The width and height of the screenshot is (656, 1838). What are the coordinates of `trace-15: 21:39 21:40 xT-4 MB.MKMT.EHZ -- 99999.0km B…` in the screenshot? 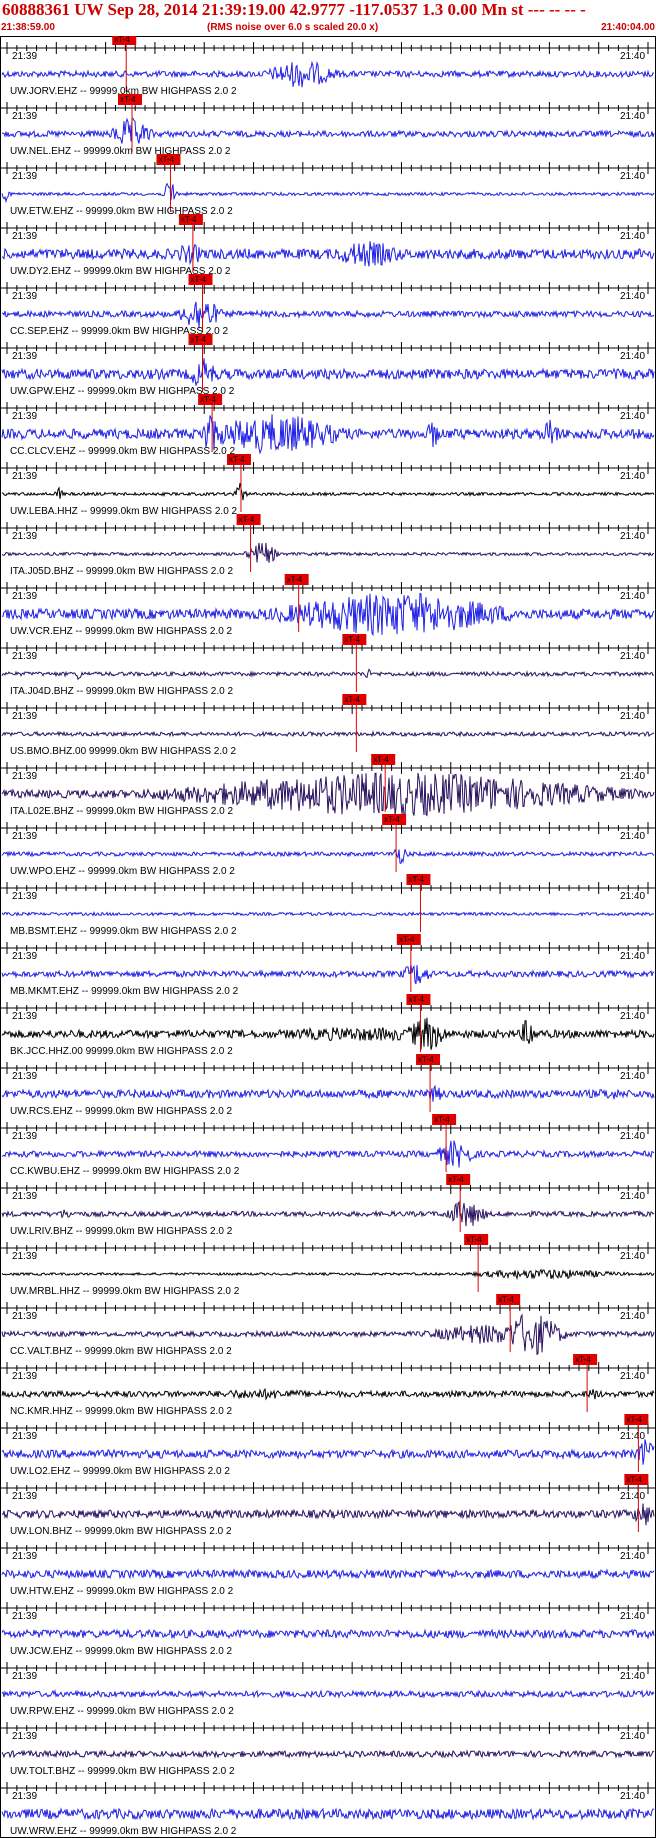 It's located at (328, 965).